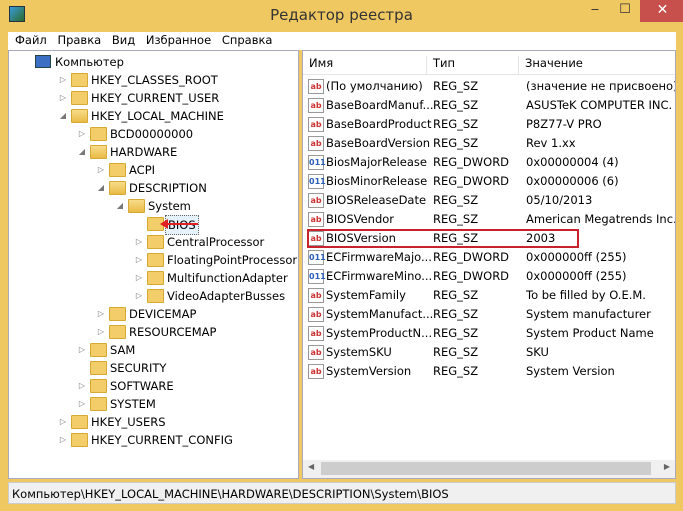 The height and width of the screenshot is (511, 683). I want to click on list-row: ab BIOSReleaseDate REG_SZ 05/10/2013, so click(489, 200).